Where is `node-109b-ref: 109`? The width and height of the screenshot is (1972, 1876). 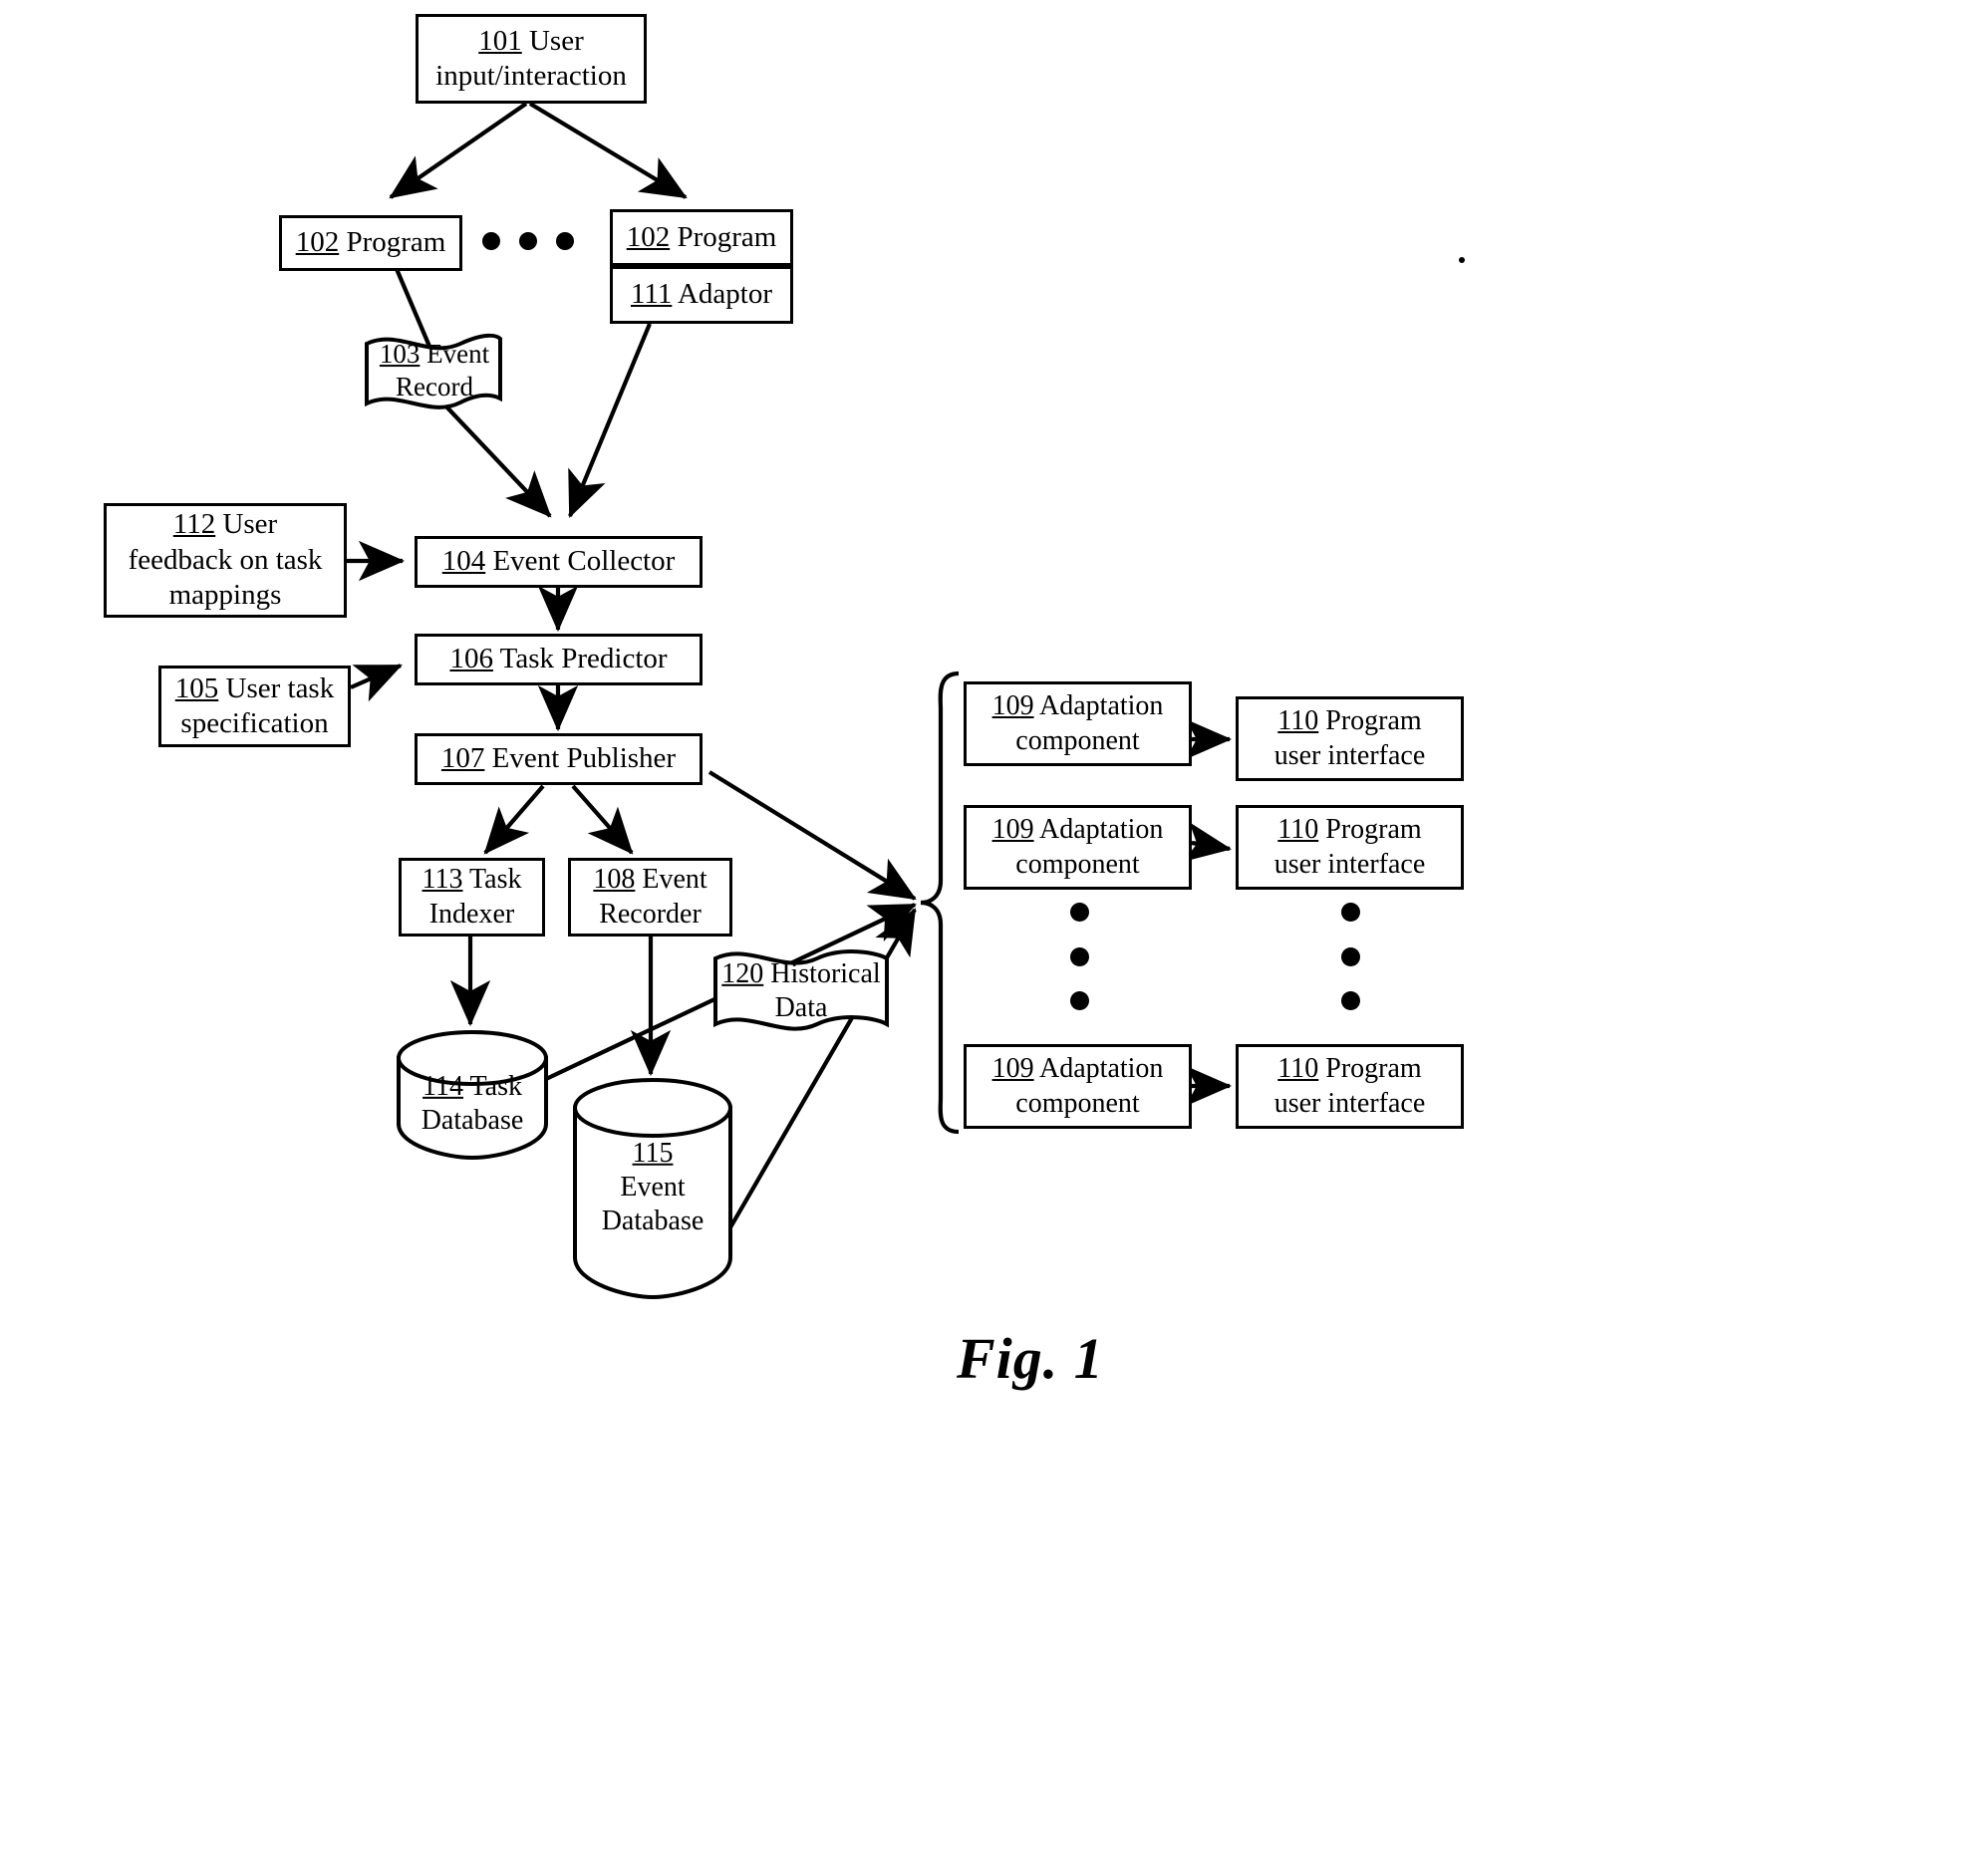 node-109b-ref: 109 is located at coordinates (1012, 830).